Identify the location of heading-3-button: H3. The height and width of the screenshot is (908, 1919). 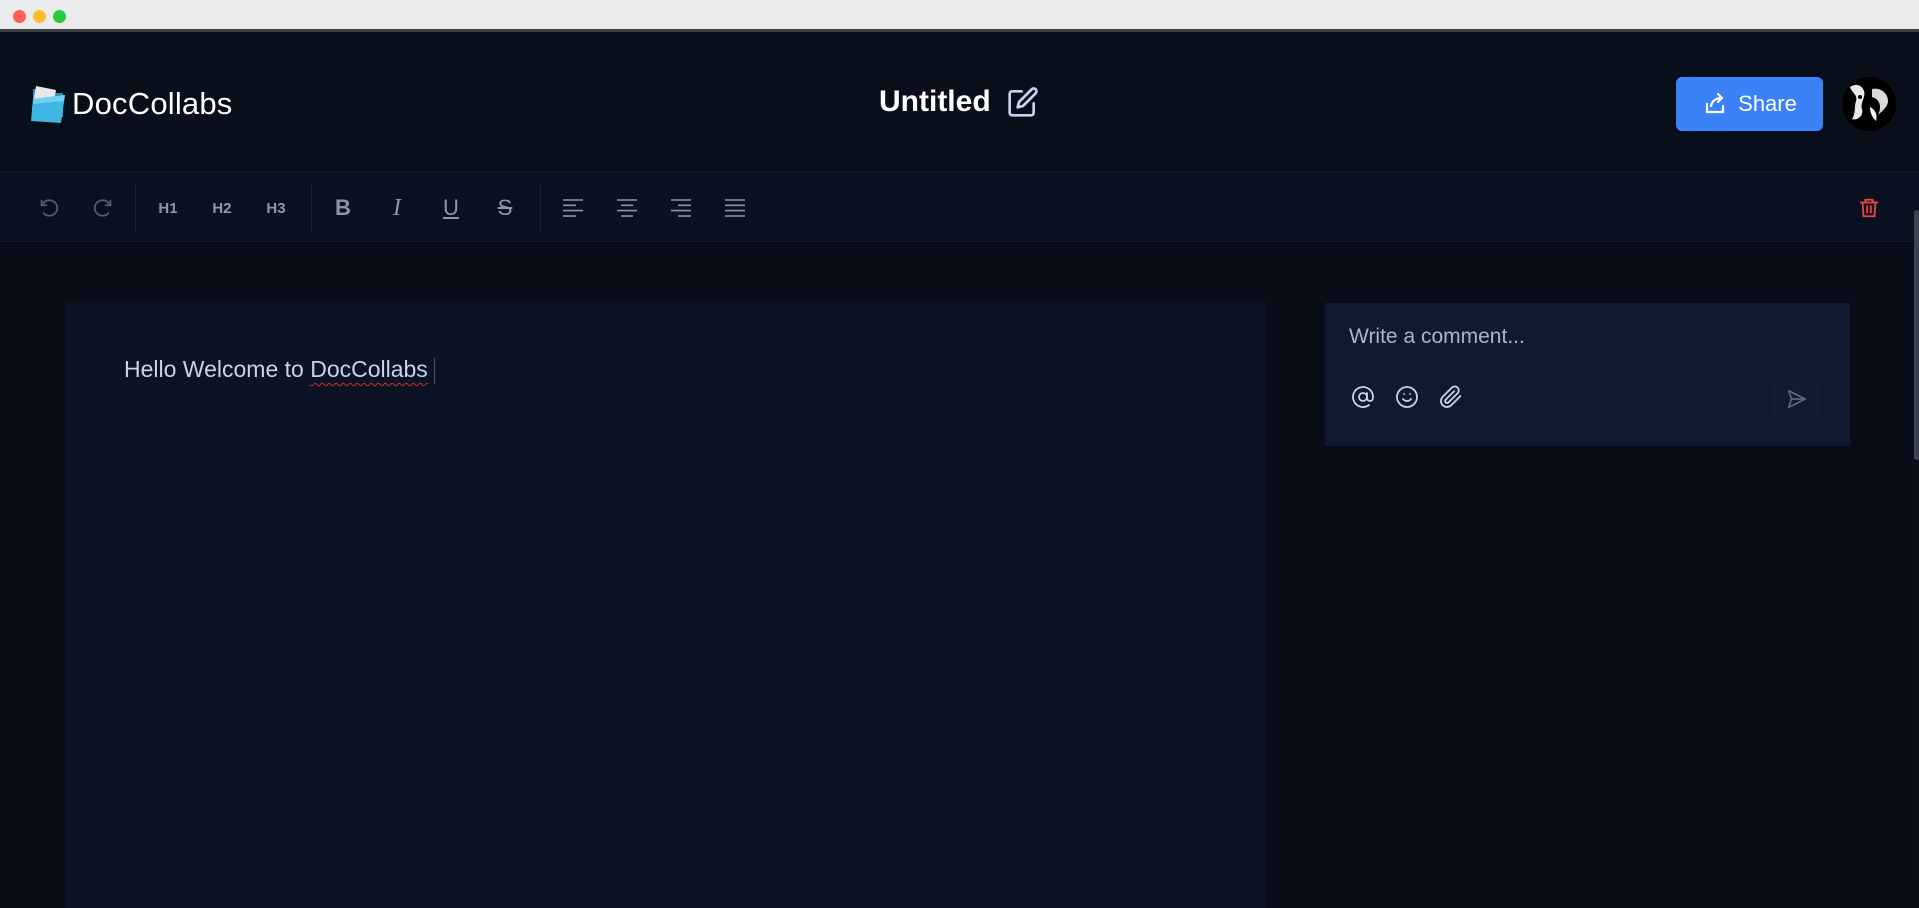
(276, 208).